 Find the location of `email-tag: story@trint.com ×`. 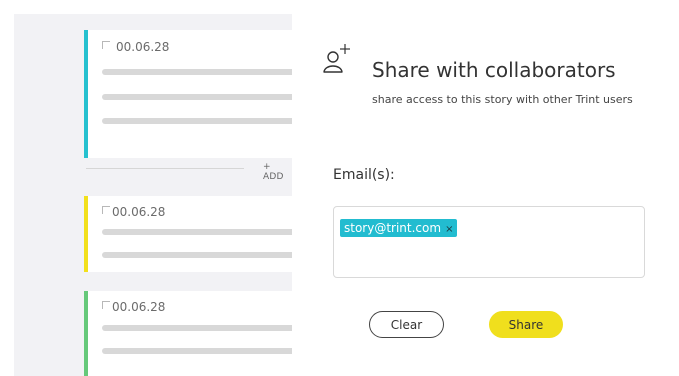

email-tag: story@trint.com × is located at coordinates (399, 228).